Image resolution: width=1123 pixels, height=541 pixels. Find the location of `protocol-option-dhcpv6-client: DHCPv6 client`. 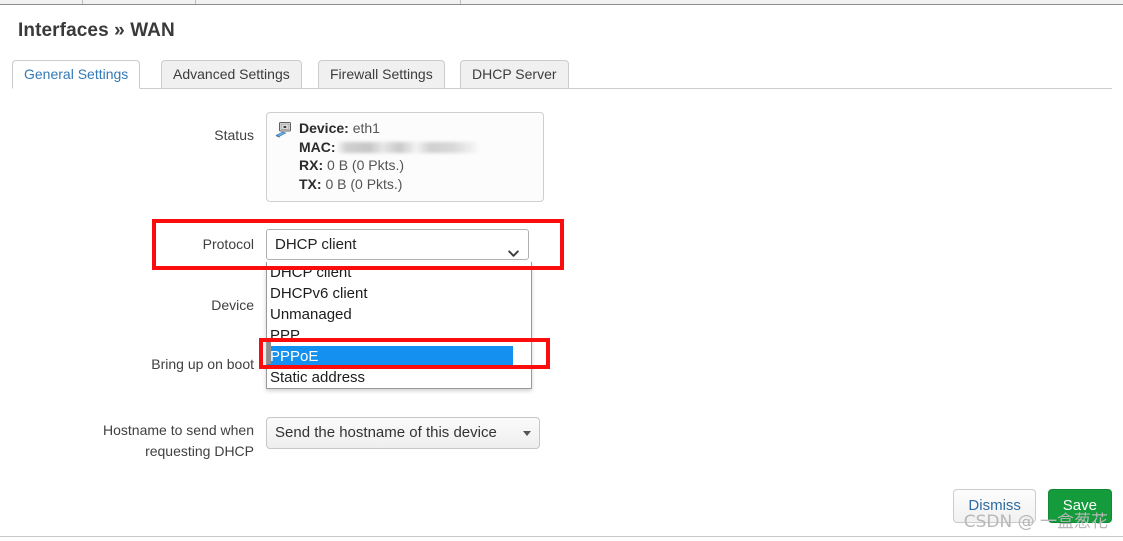

protocol-option-dhcpv6-client: DHCPv6 client is located at coordinates (399, 293).